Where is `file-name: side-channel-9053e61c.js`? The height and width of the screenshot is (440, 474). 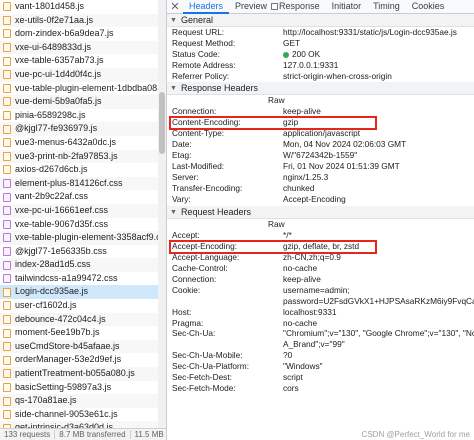
file-name: side-channel-9053e61c.js is located at coordinates (66, 413).